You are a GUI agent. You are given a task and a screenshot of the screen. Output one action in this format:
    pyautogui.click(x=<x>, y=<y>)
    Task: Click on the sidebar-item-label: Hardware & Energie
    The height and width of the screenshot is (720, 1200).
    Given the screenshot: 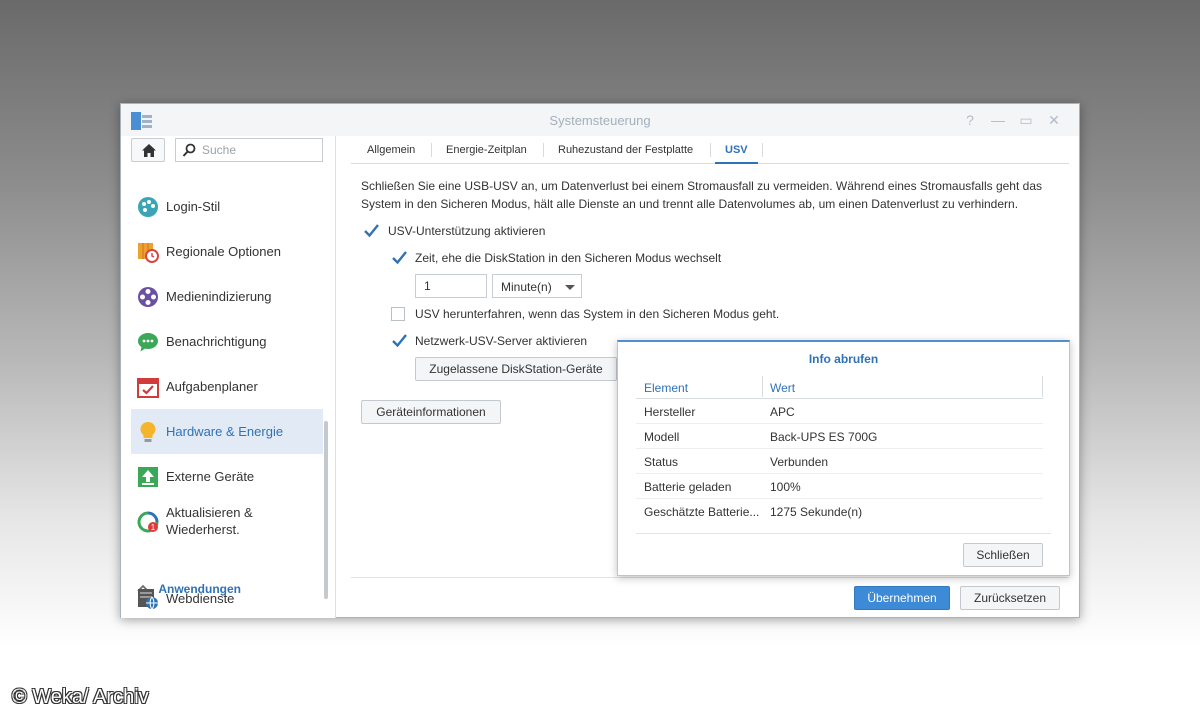 What is the action you would take?
    pyautogui.click(x=225, y=431)
    